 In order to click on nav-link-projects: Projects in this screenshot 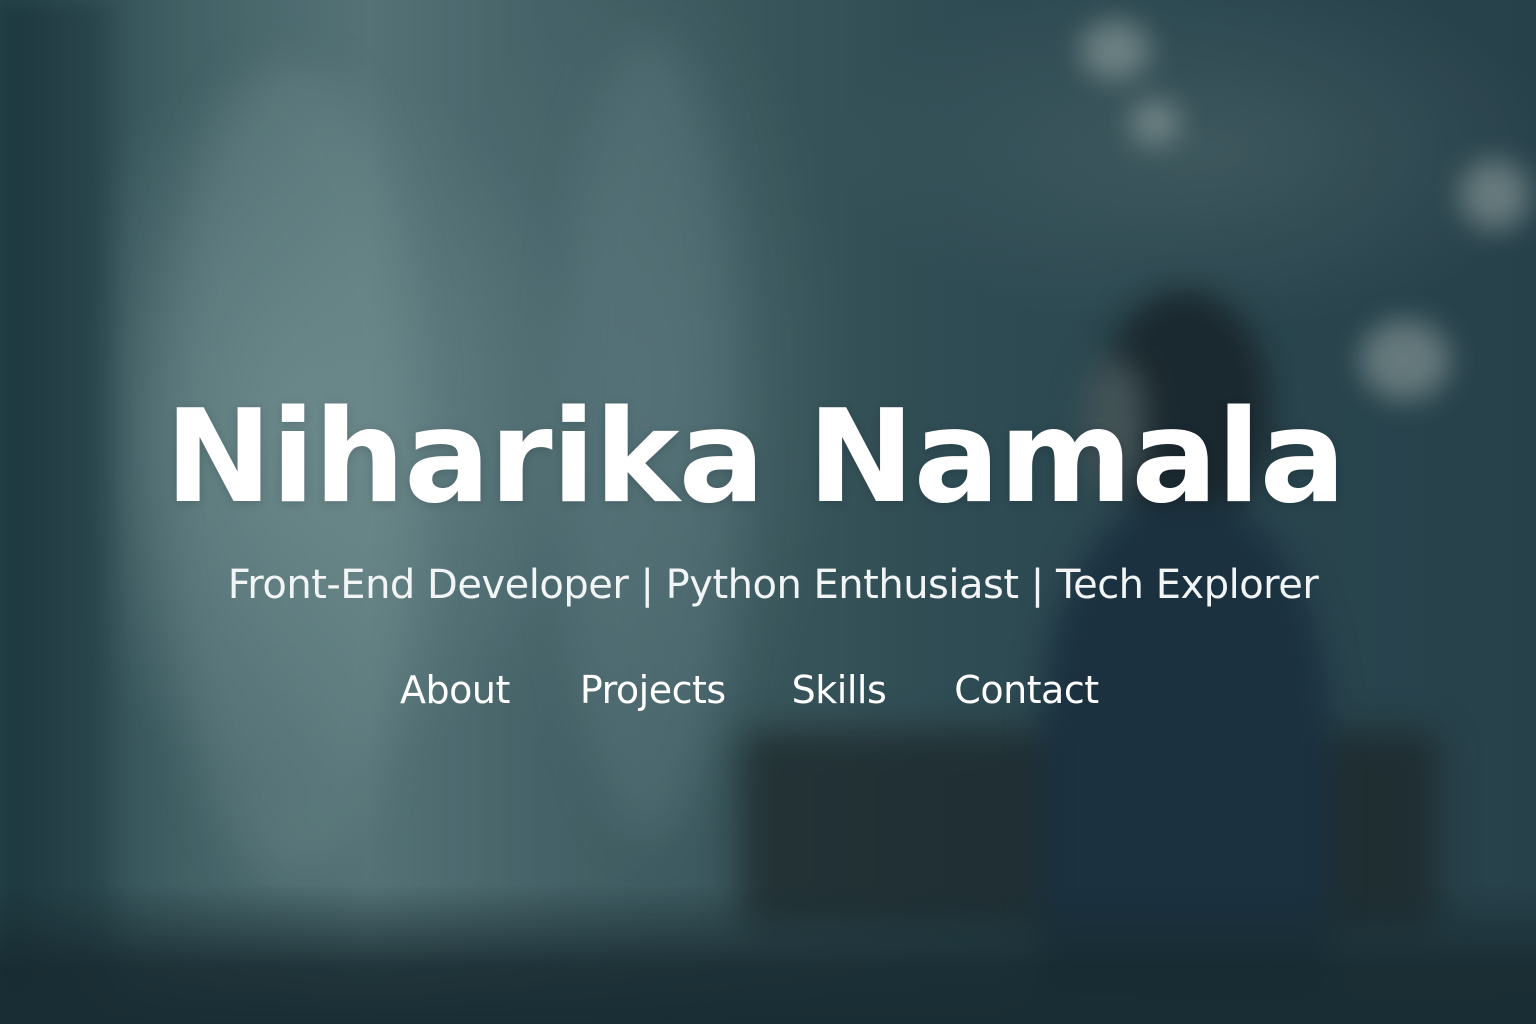, I will do `click(653, 690)`.